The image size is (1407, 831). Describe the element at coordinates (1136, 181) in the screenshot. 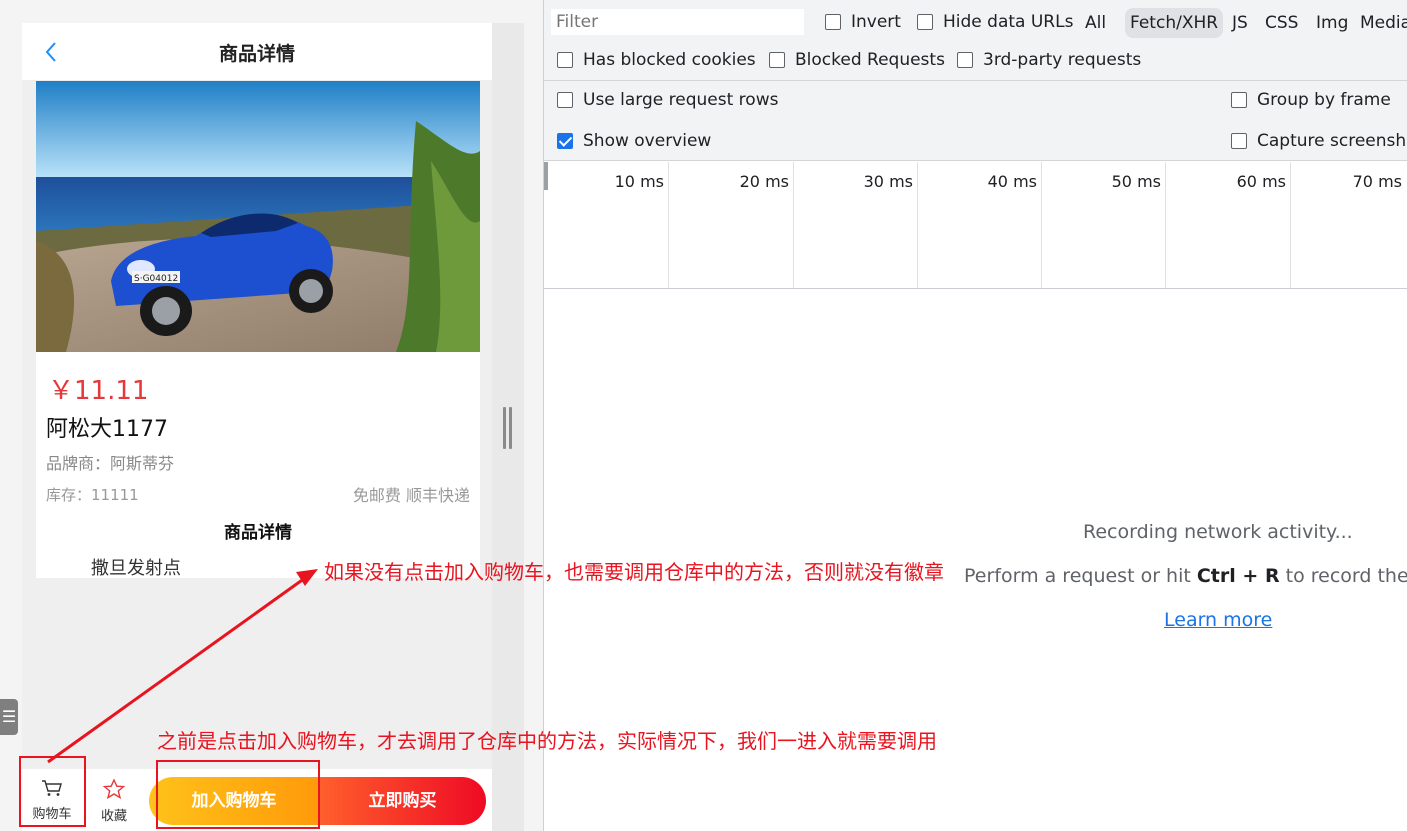

I see `timeline-tick-label: 50 ms` at that location.